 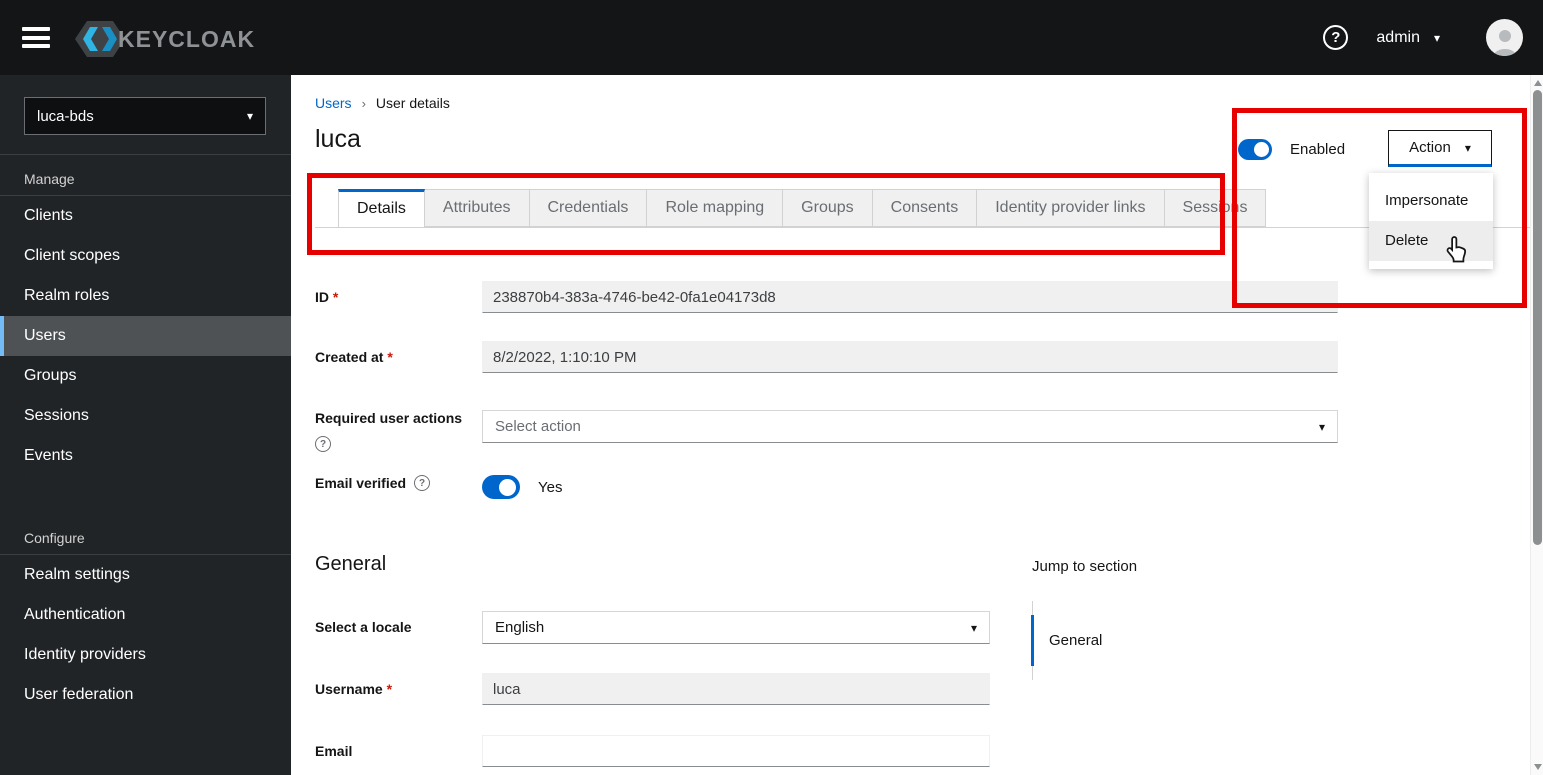 I want to click on email-input, so click(x=736, y=751).